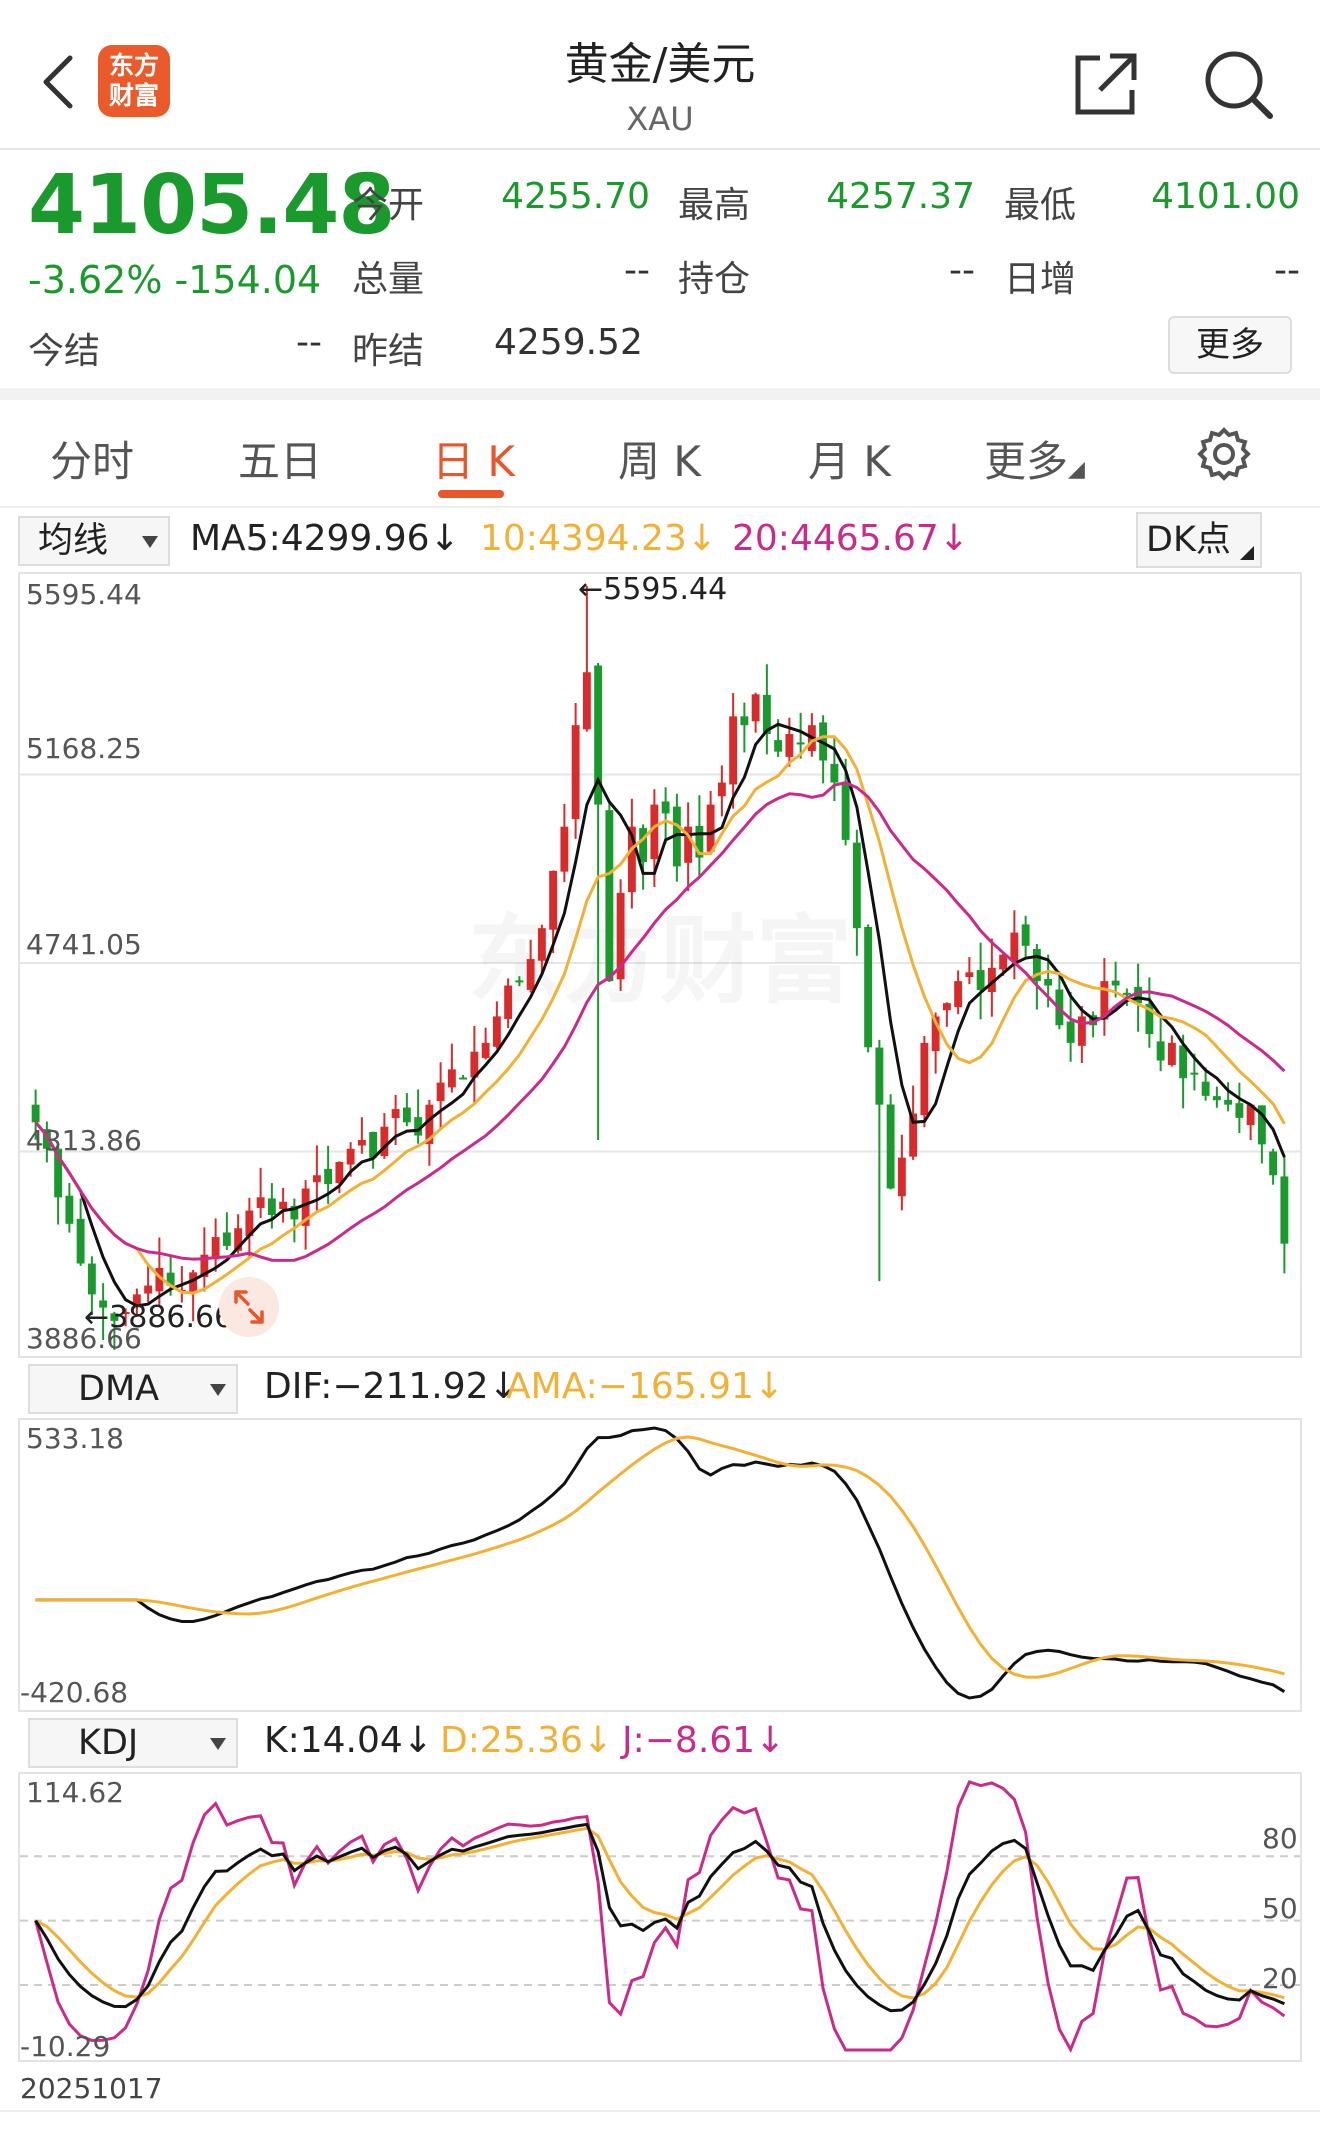  I want to click on d-value: D:25.36↓, so click(527, 1740).